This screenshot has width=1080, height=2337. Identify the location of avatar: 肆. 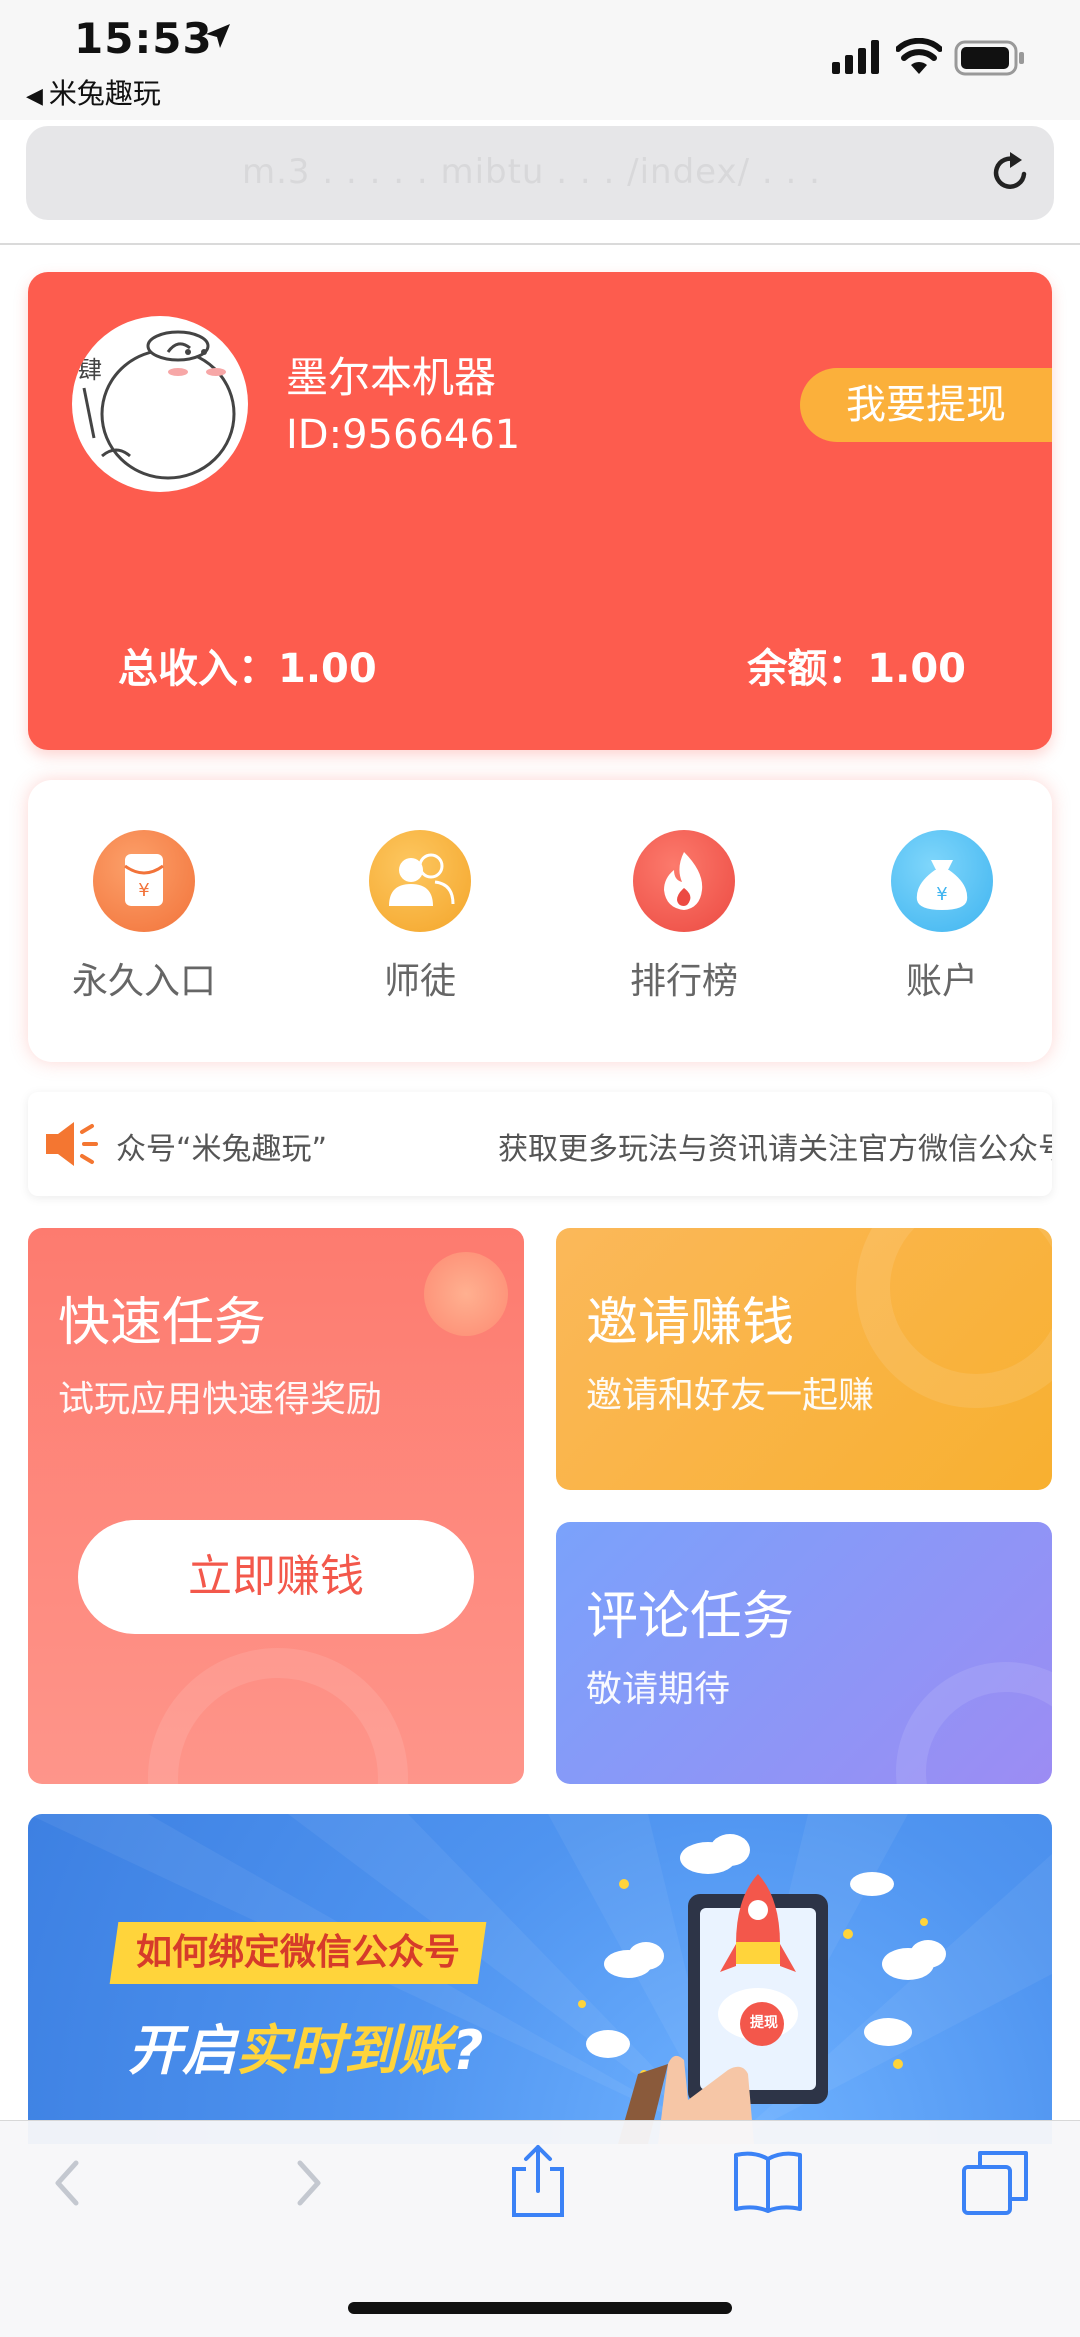
(160, 404).